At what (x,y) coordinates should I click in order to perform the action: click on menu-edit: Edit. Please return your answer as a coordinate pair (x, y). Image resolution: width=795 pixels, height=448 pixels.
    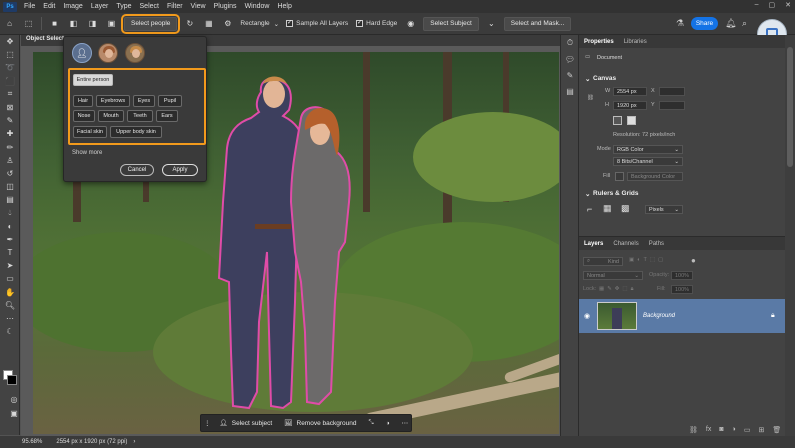
    Looking at the image, I should click on (49, 6).